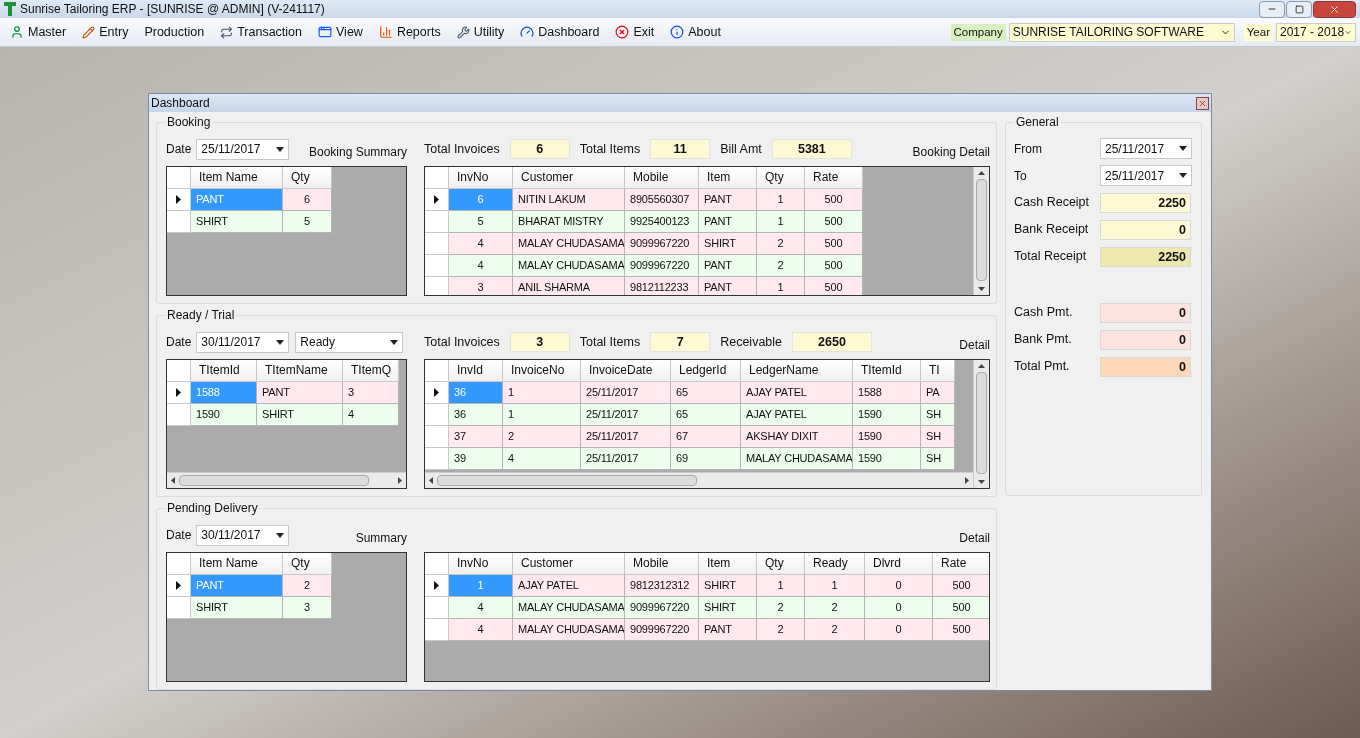 The image size is (1360, 738). Describe the element at coordinates (974, 345) in the screenshot. I see `detail-label: Detail` at that location.